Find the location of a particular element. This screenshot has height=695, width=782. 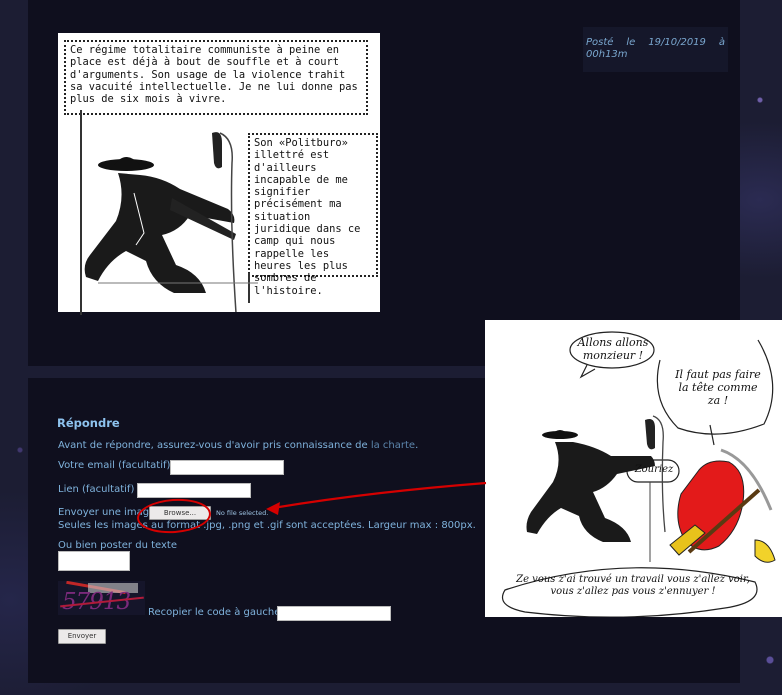

annotation-arrow is located at coordinates (376, 498).